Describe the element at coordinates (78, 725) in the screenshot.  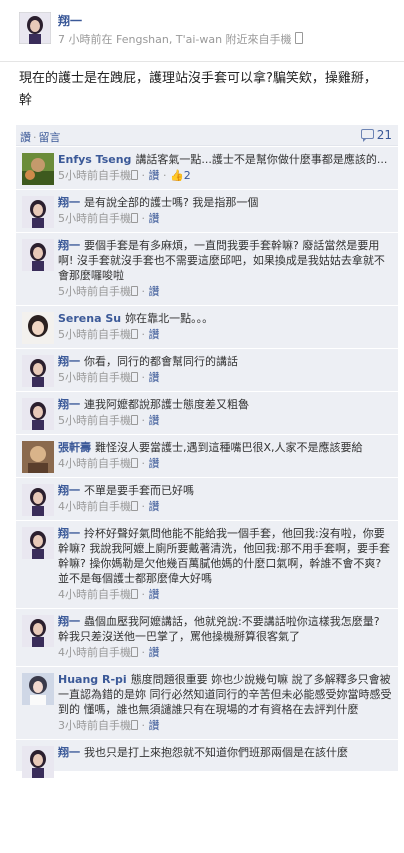
I see `comment-time: 3小時前` at that location.